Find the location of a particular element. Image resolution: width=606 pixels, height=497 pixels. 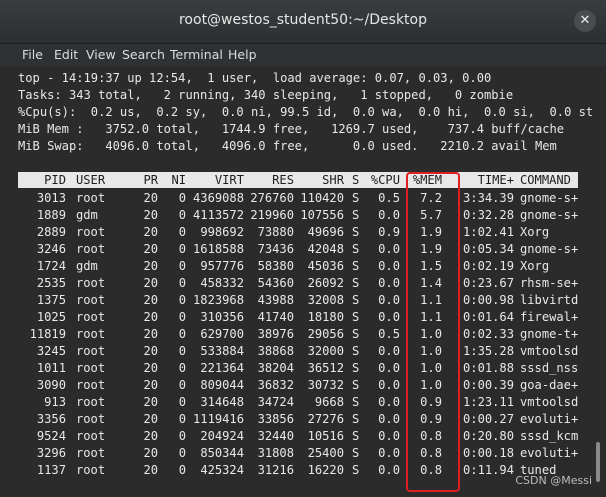

cell-pid: 3013 is located at coordinates (51, 198).